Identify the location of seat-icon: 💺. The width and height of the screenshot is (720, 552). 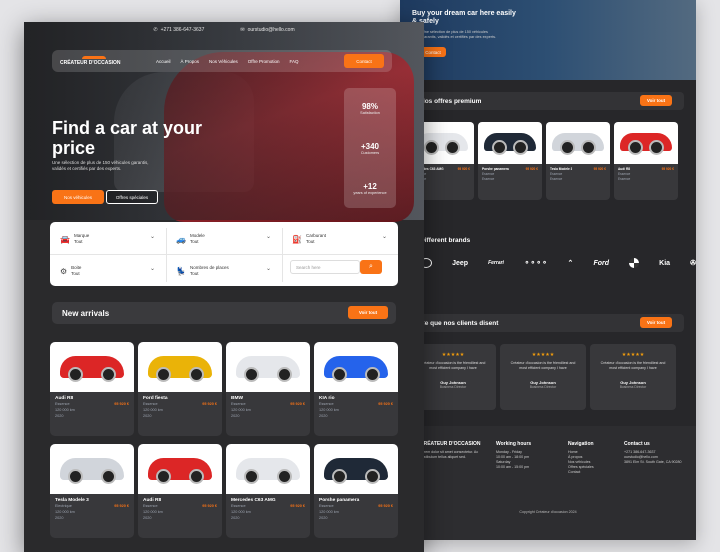
(181, 271).